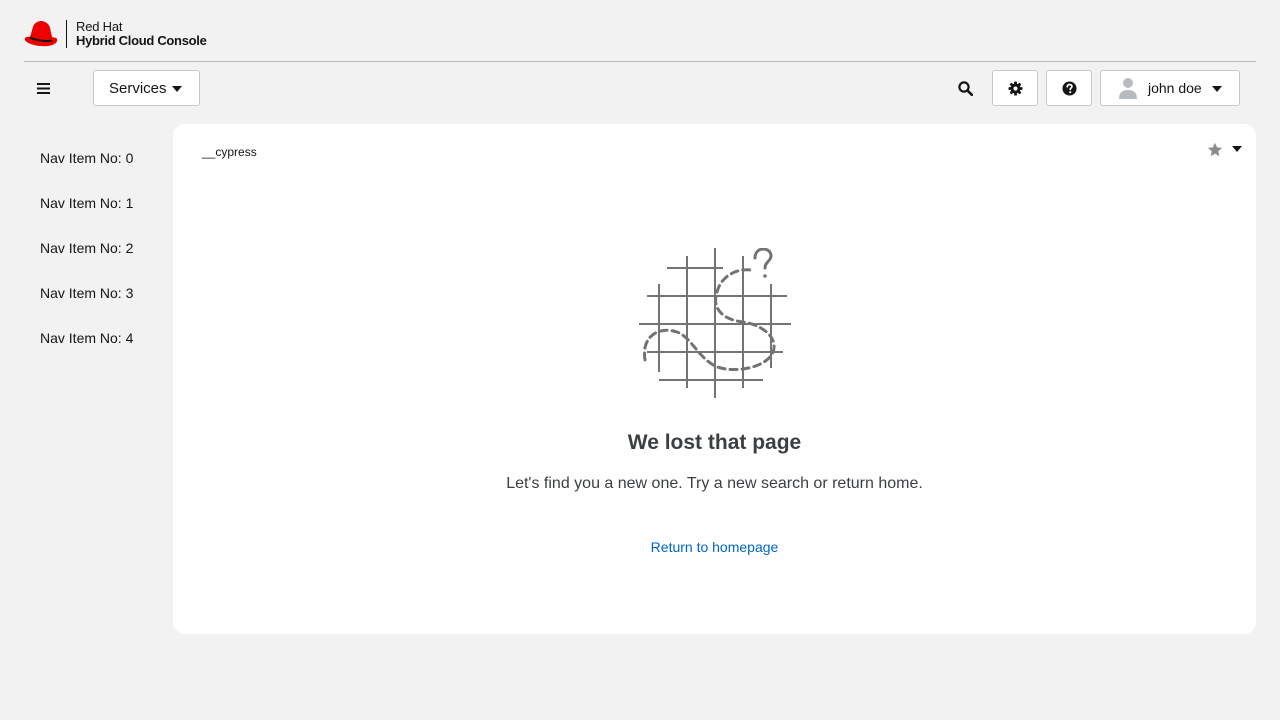 The width and height of the screenshot is (1280, 720). Describe the element at coordinates (1128, 88) in the screenshot. I see `user-avatar-icon` at that location.